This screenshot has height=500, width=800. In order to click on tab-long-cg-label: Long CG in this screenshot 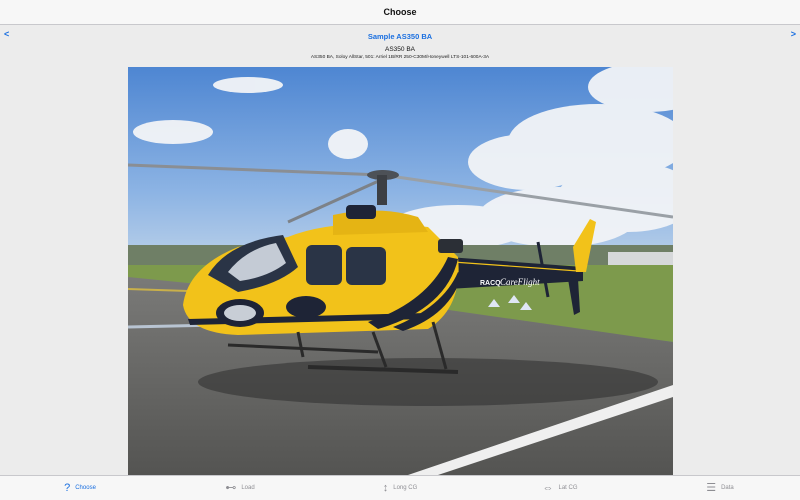, I will do `click(405, 488)`.